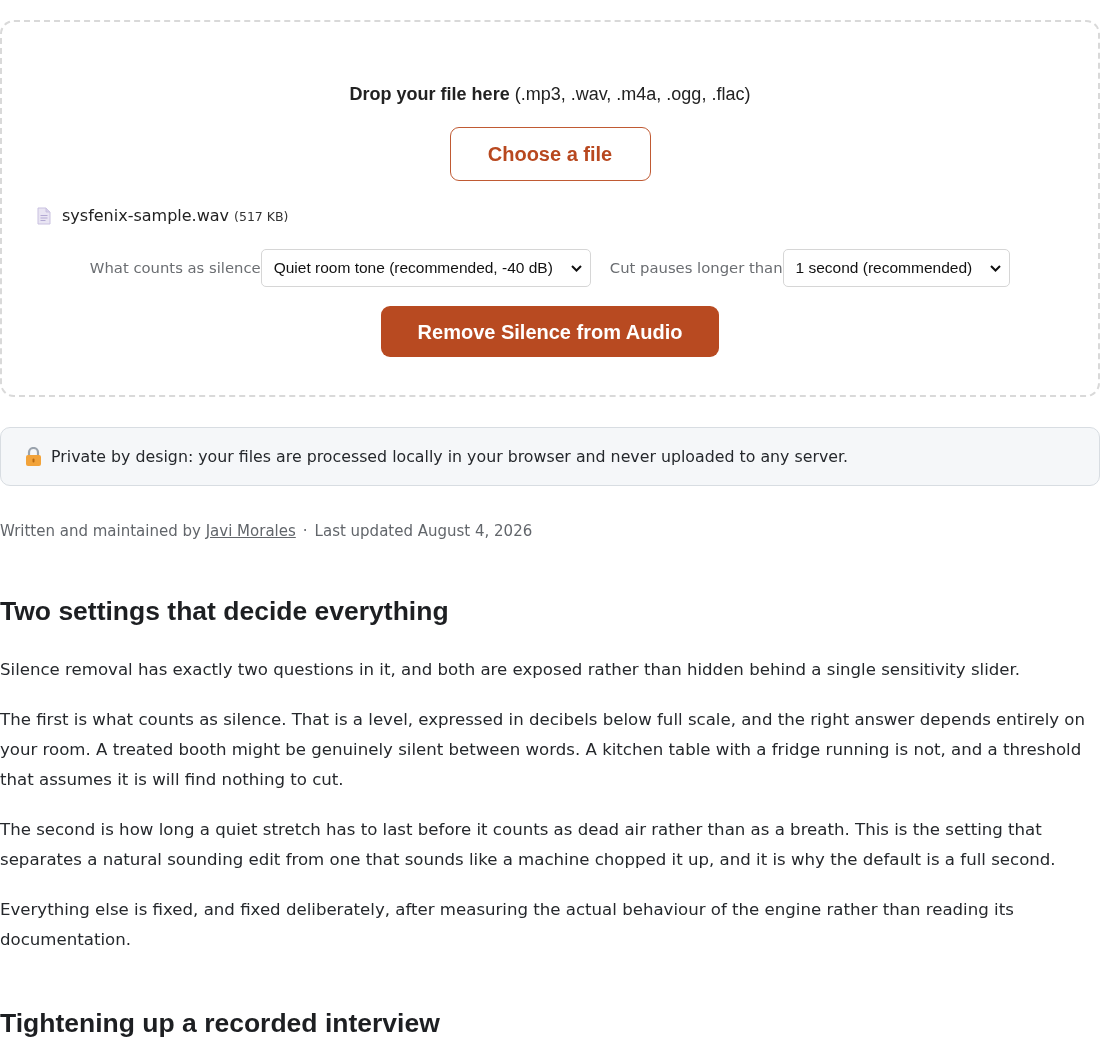 The height and width of the screenshot is (1048, 1100). I want to click on document-icon, so click(44, 216).